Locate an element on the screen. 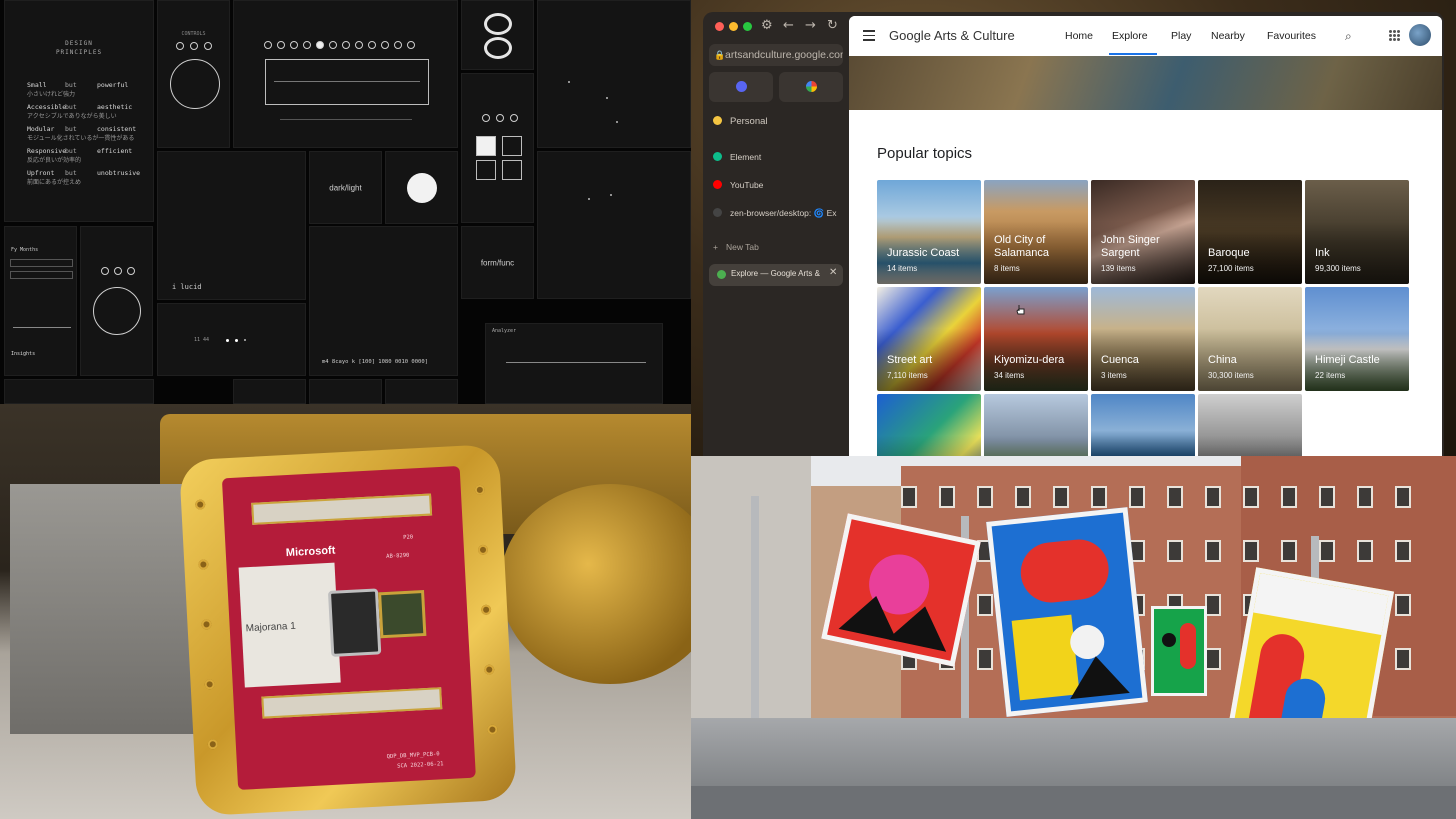  back-icon: ← is located at coordinates (788, 25).